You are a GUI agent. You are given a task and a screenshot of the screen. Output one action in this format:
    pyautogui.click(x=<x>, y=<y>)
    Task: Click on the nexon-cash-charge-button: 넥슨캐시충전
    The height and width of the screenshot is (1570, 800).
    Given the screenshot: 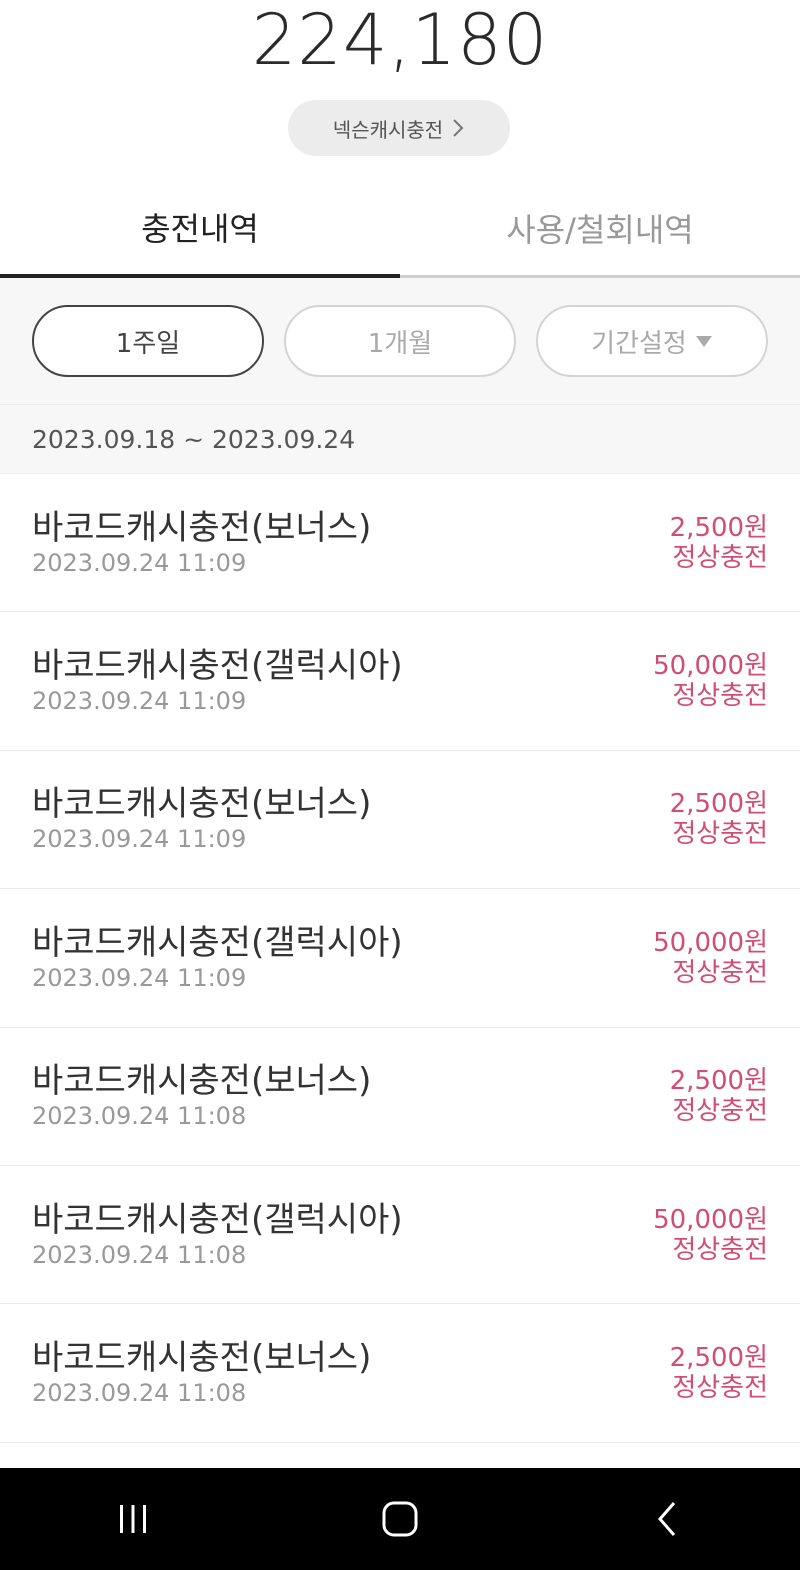 What is the action you would take?
    pyautogui.click(x=399, y=128)
    